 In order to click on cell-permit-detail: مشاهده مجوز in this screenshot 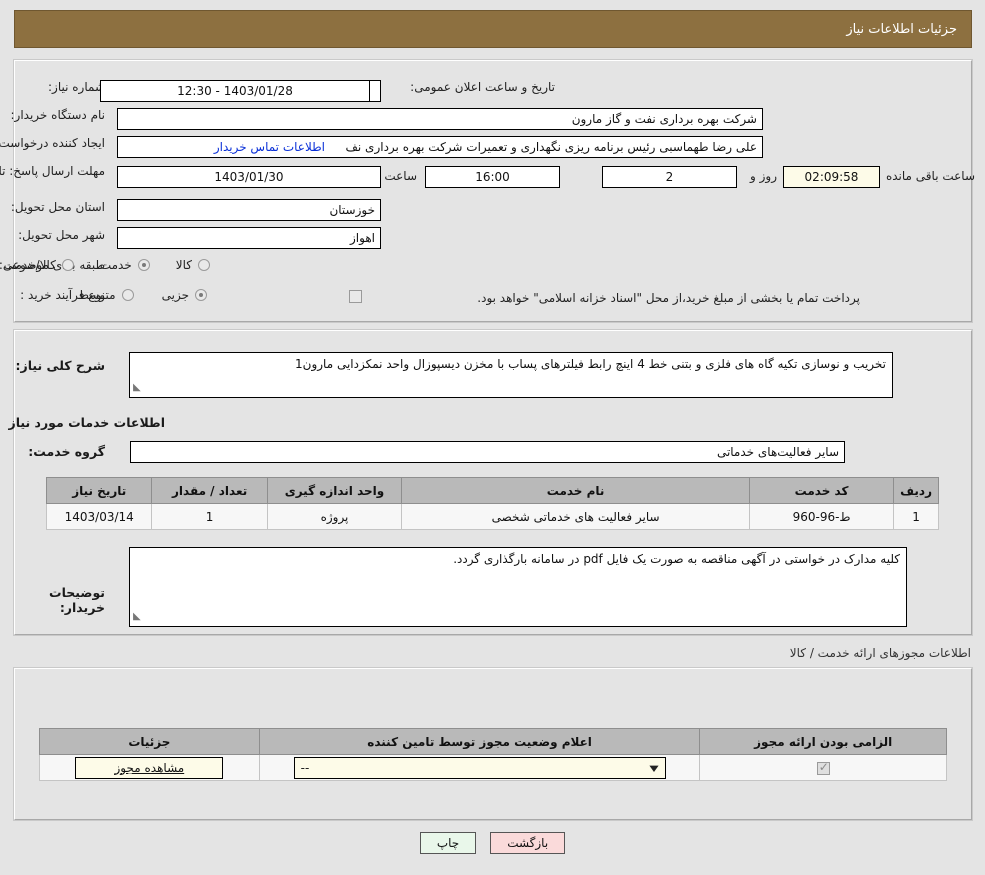, I will do `click(149, 767)`.